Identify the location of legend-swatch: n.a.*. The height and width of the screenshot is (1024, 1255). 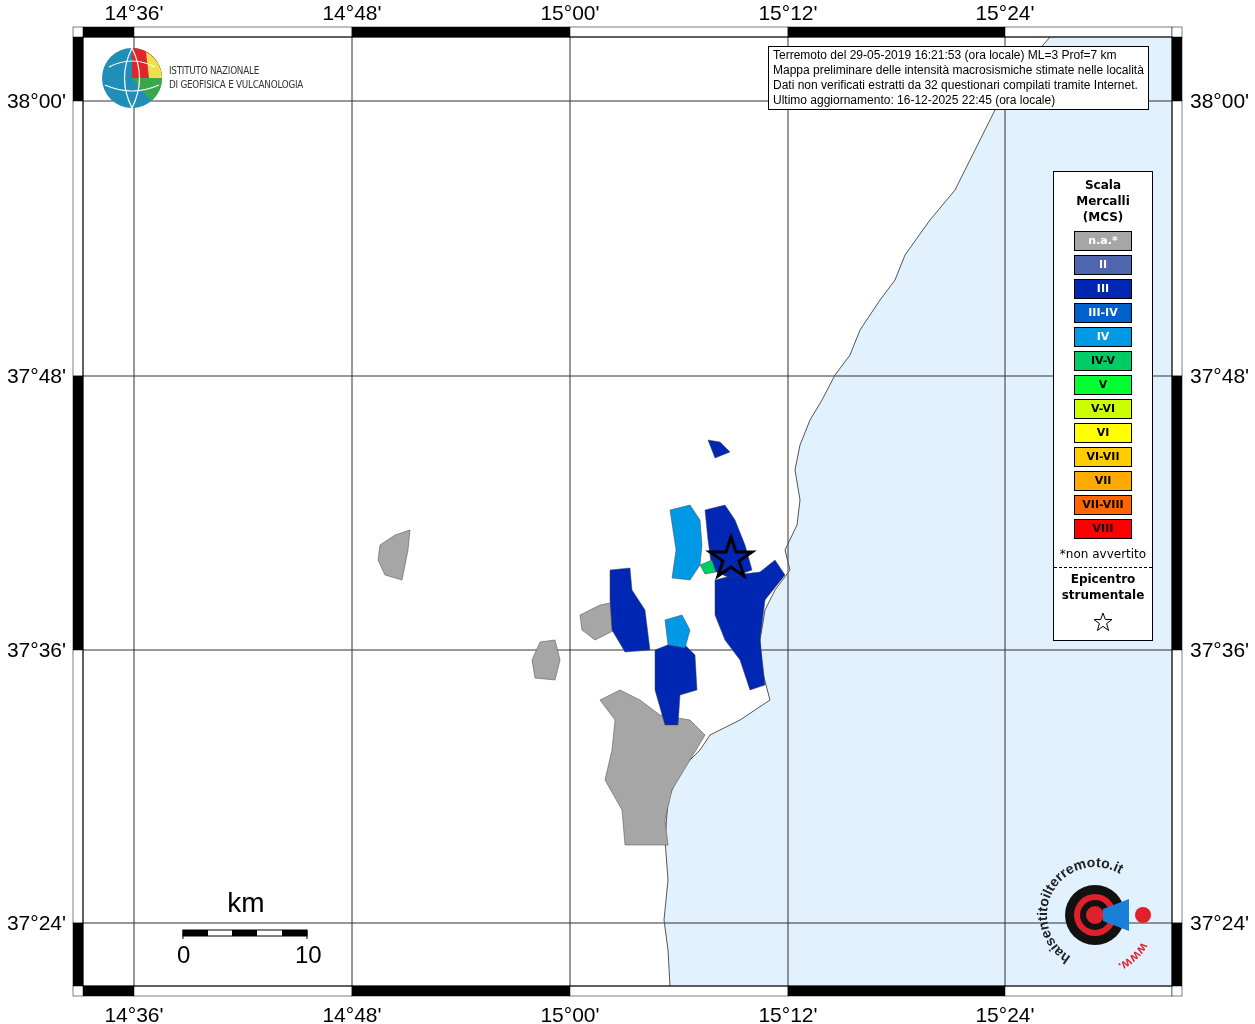
(1103, 241).